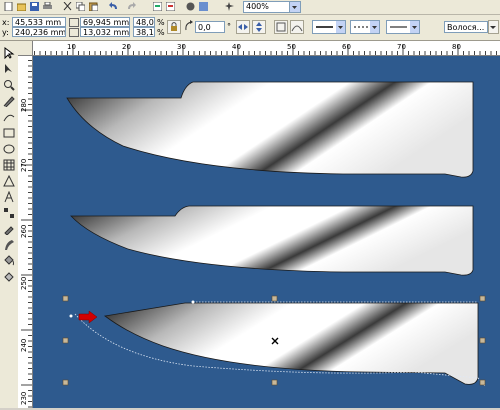  Describe the element at coordinates (9, 196) in the screenshot. I see `text-tool-icon` at that location.